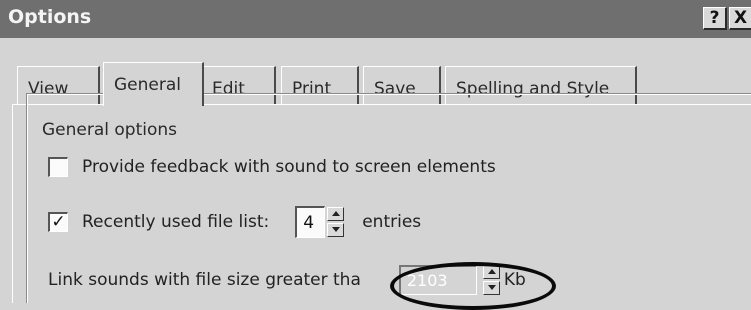 The width and height of the screenshot is (751, 310). What do you see at coordinates (310, 222) in the screenshot?
I see `recent-files-count-input: 4` at bounding box center [310, 222].